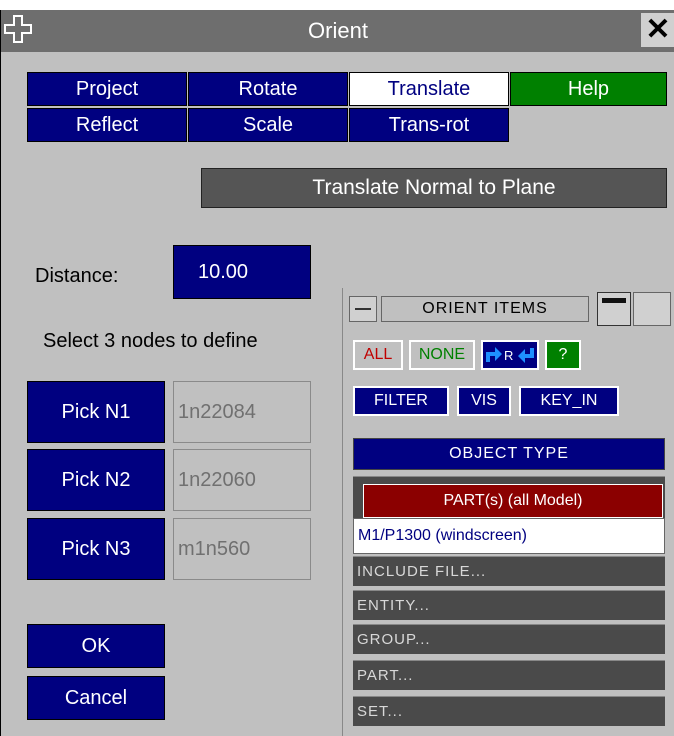 The width and height of the screenshot is (674, 736). Describe the element at coordinates (509, 454) in the screenshot. I see `object-type-header: OBJECT TYPE` at that location.